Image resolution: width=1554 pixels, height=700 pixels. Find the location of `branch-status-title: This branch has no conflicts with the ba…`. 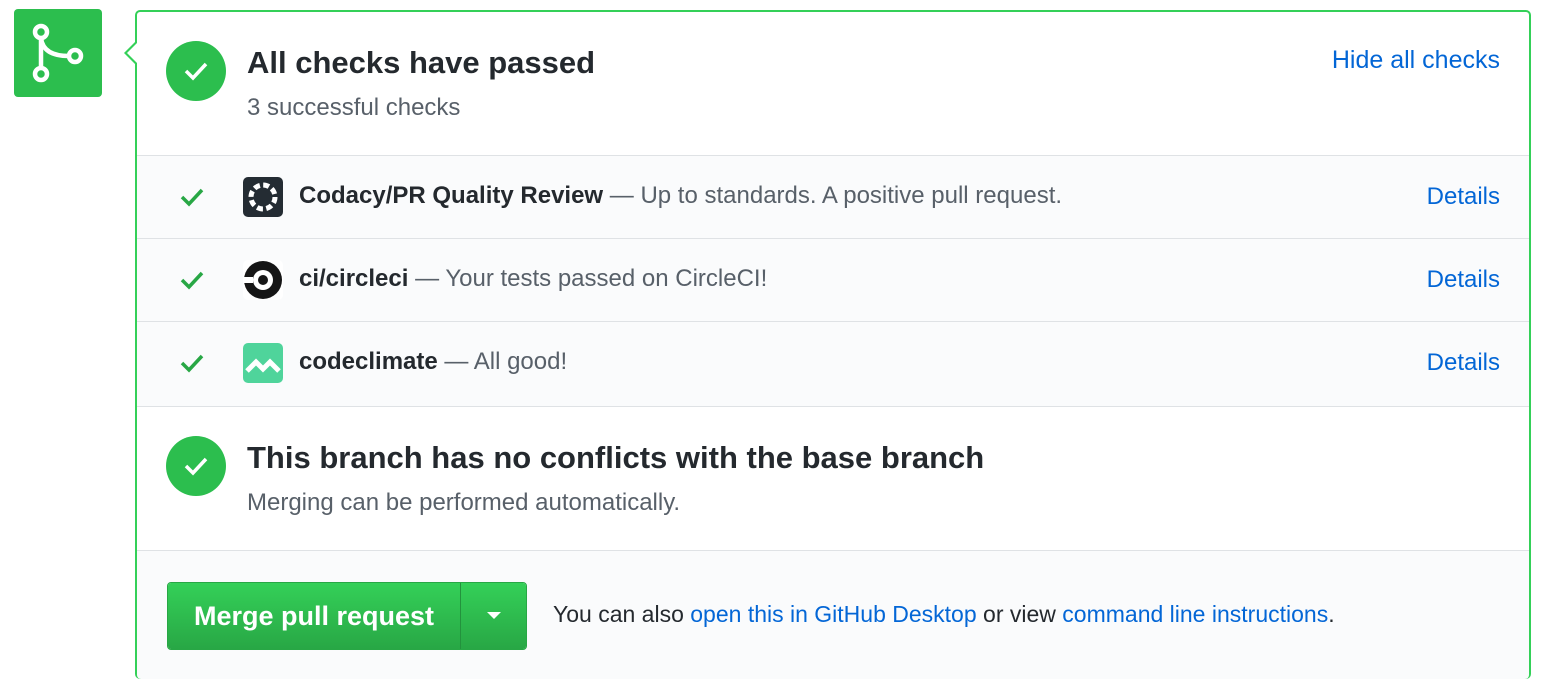

branch-status-title: This branch has no conflicts with the ba… is located at coordinates (616, 457).